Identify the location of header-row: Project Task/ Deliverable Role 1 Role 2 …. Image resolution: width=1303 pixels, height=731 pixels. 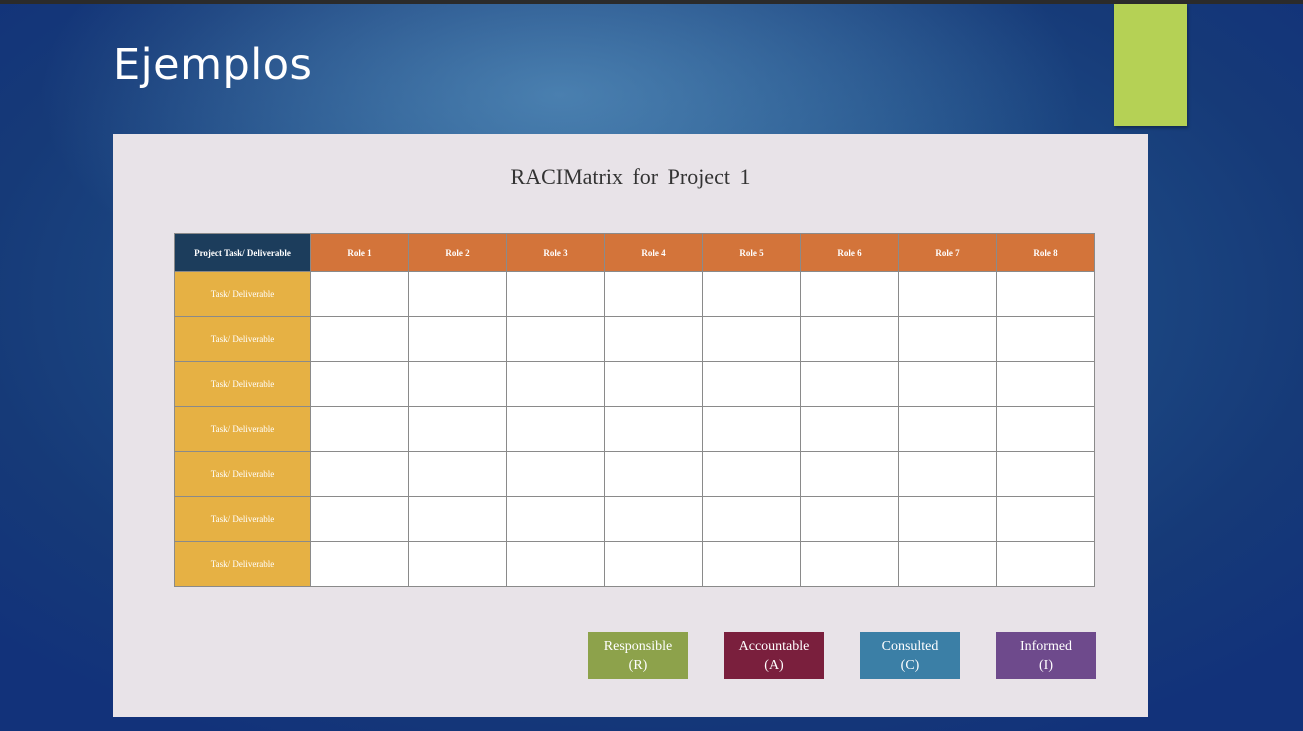
(634, 252).